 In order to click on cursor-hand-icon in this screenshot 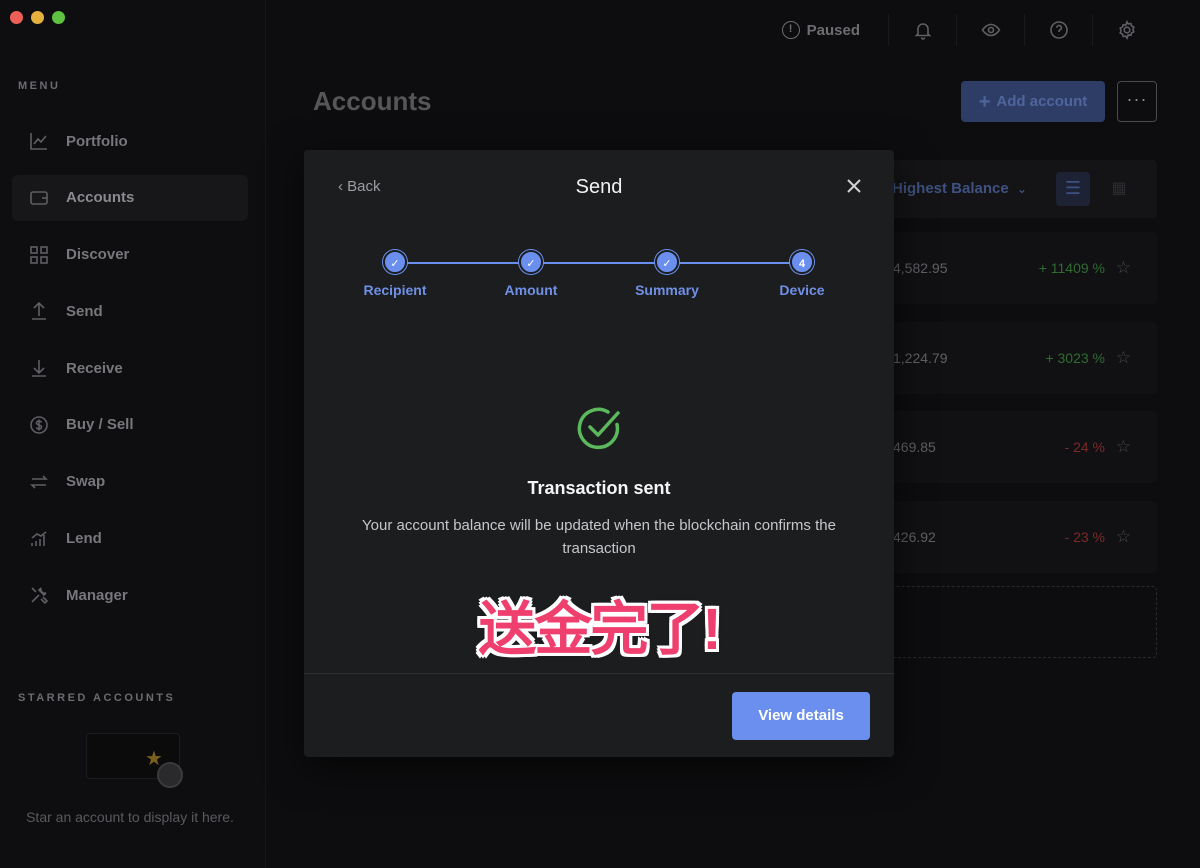, I will do `click(170, 775)`.